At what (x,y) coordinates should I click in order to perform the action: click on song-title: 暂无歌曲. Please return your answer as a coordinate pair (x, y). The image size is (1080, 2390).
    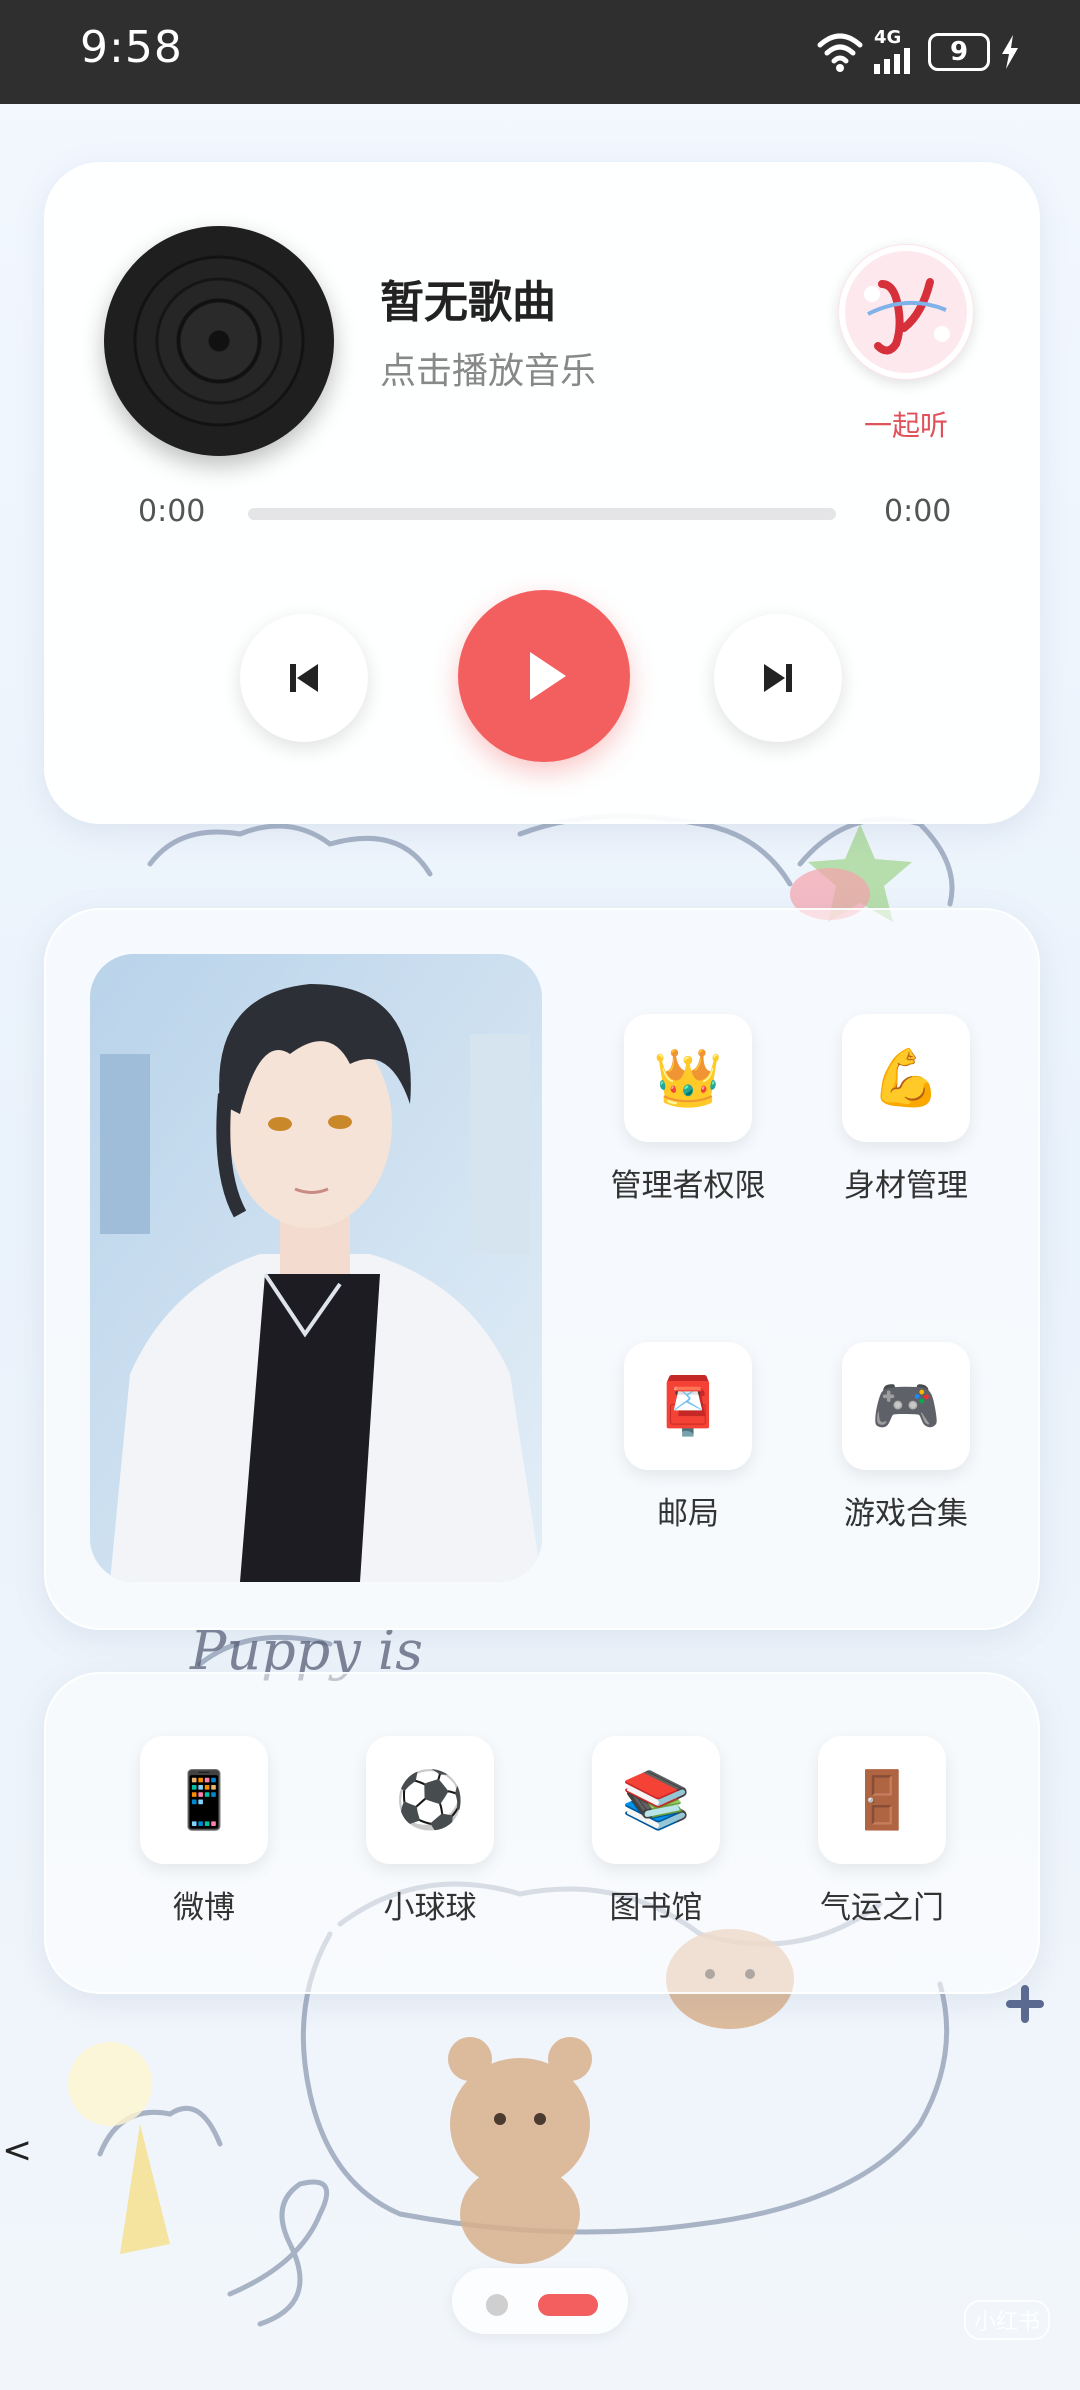
    Looking at the image, I should click on (468, 302).